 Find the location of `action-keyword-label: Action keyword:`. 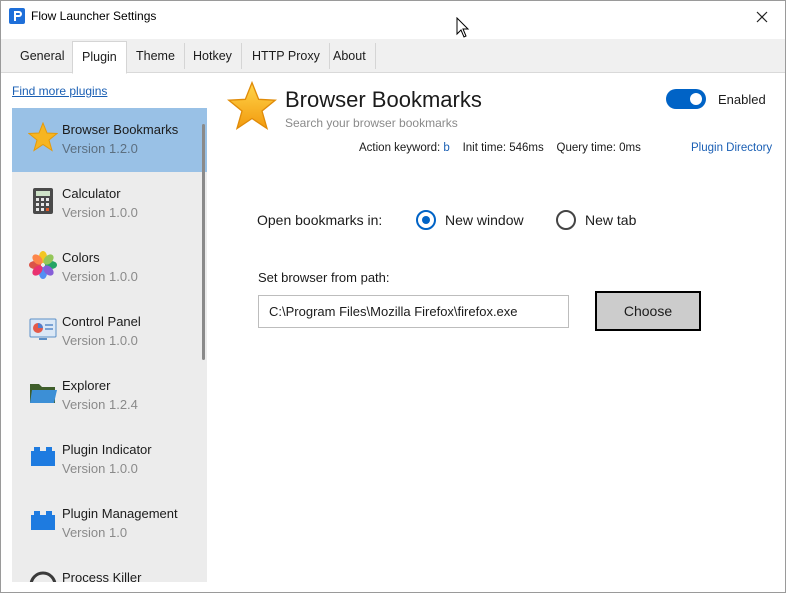

action-keyword-label: Action keyword: is located at coordinates (400, 148).